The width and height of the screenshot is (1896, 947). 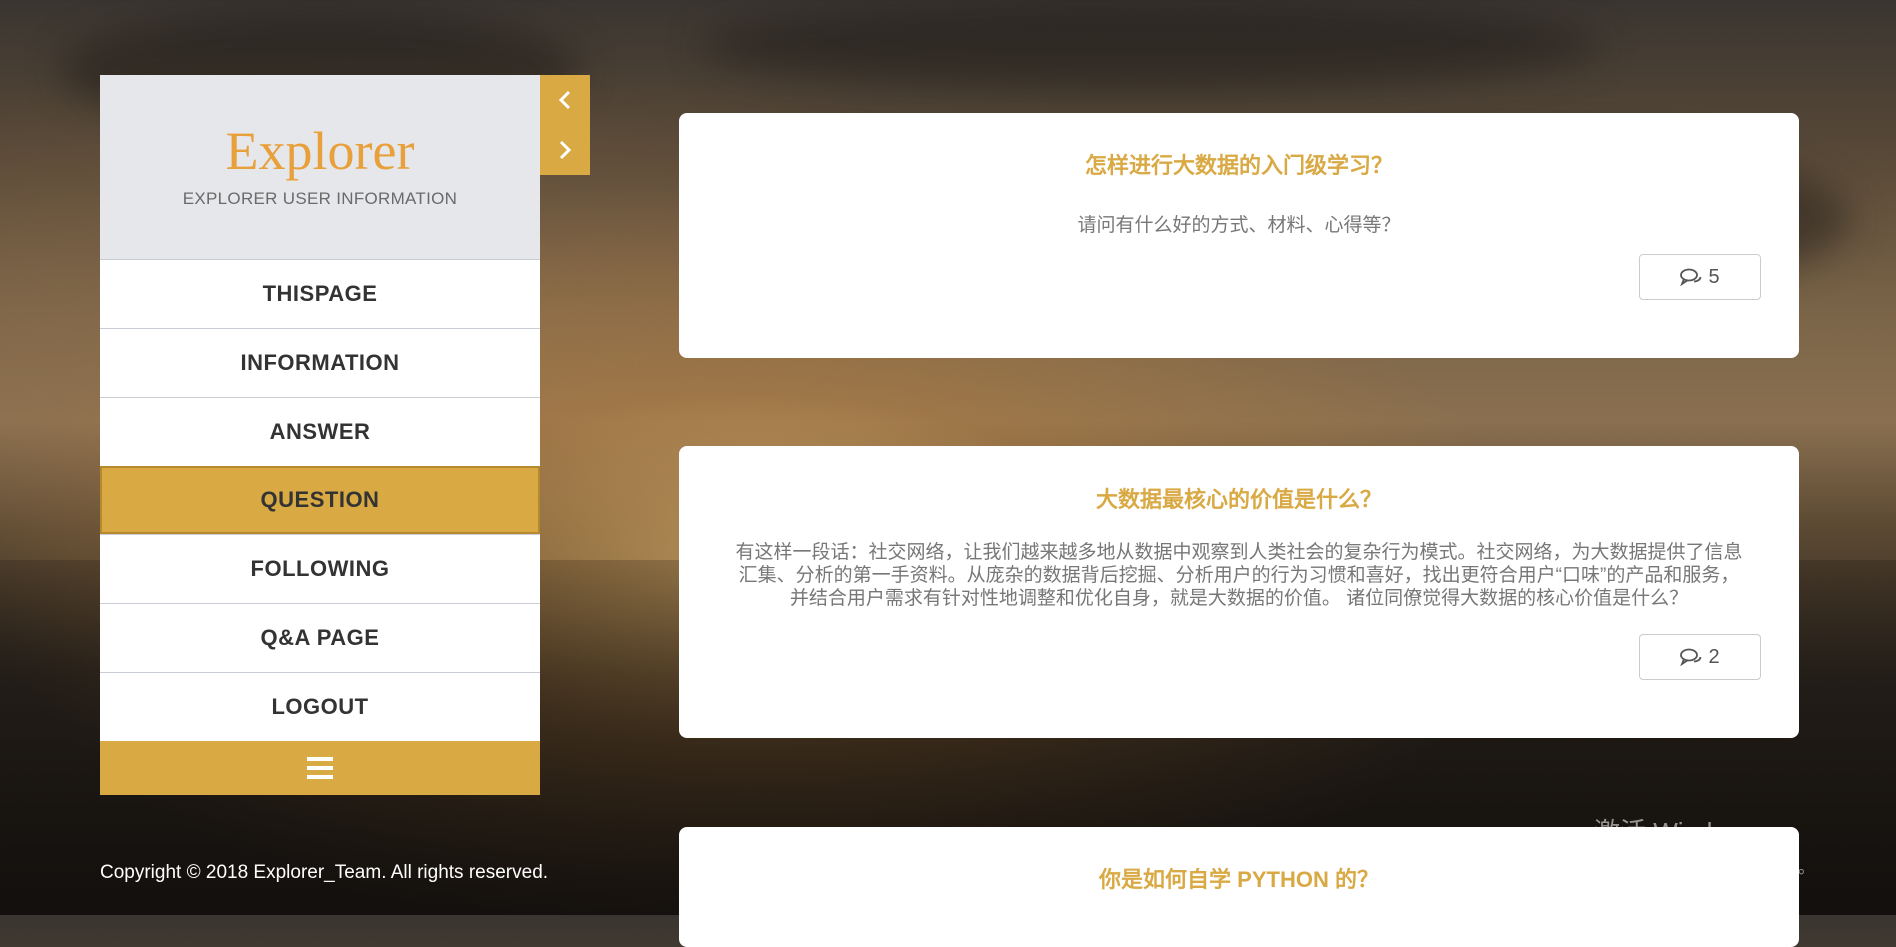 What do you see at coordinates (1714, 656) in the screenshot?
I see `comment-count: 2` at bounding box center [1714, 656].